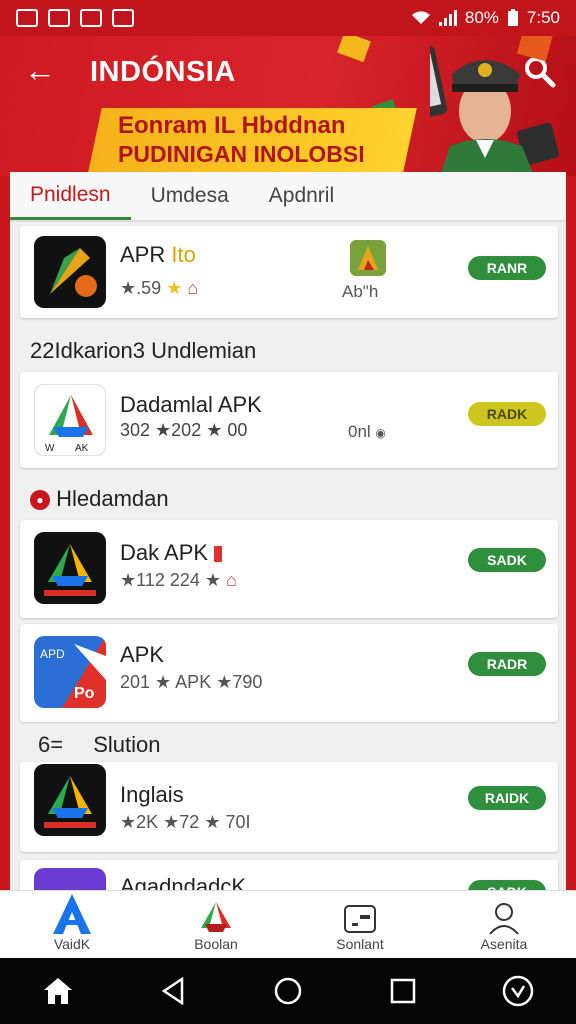  What do you see at coordinates (360, 944) in the screenshot?
I see `nav-label: Sonlant` at bounding box center [360, 944].